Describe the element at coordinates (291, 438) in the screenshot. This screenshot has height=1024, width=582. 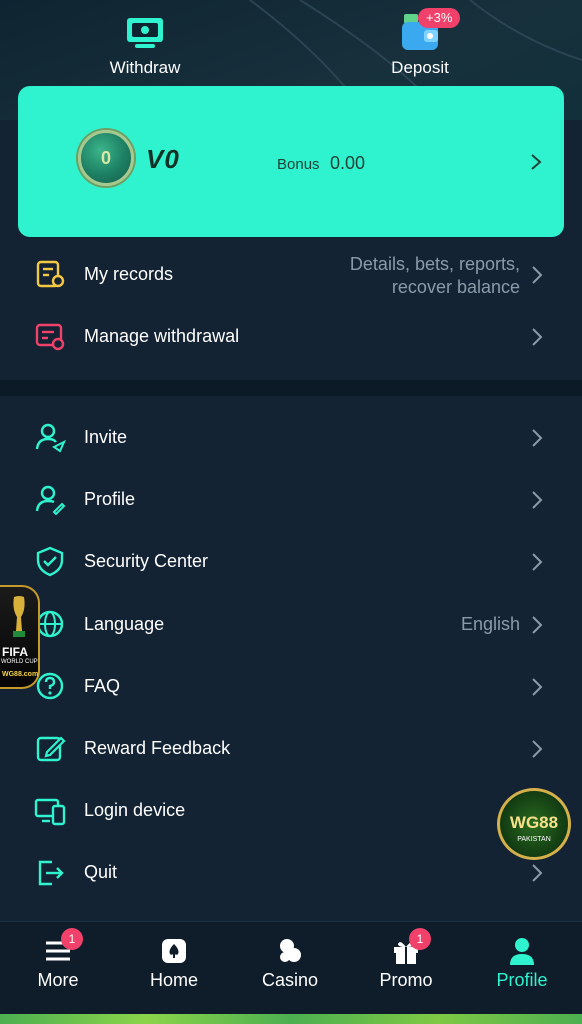
I see `menu-item-invite: Invite` at that location.